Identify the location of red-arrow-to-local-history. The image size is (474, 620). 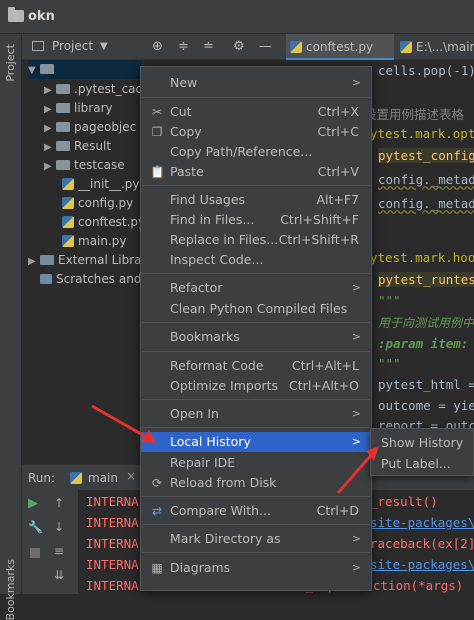
(123, 423).